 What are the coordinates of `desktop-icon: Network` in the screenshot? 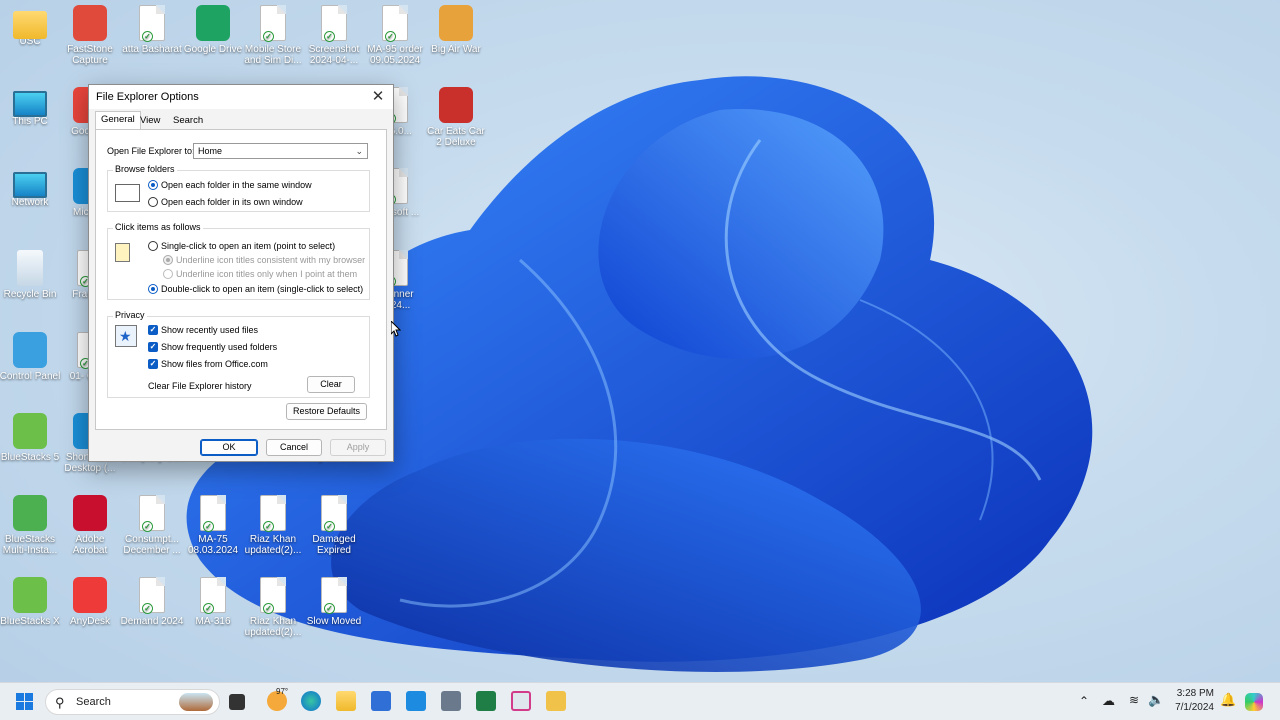 It's located at (31, 188).